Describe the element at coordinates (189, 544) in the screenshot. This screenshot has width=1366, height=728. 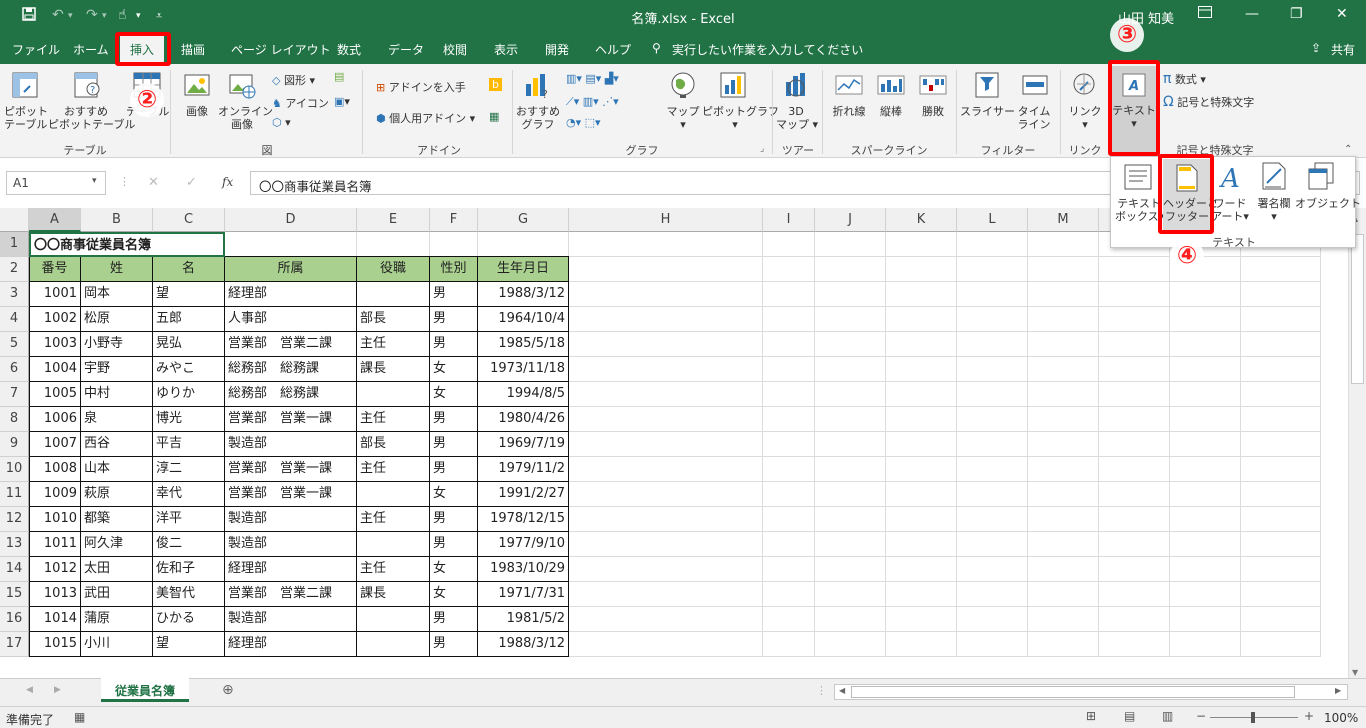
I see `table-cell: 俊二` at that location.